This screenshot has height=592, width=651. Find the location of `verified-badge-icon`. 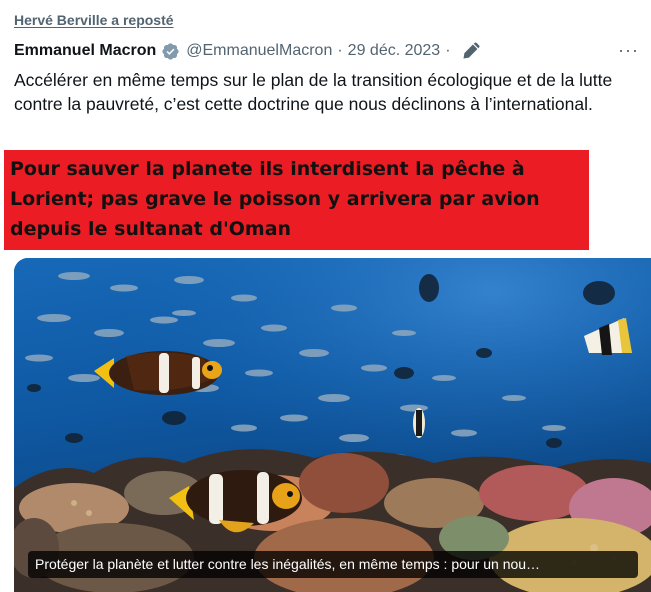

verified-badge-icon is located at coordinates (170, 51).